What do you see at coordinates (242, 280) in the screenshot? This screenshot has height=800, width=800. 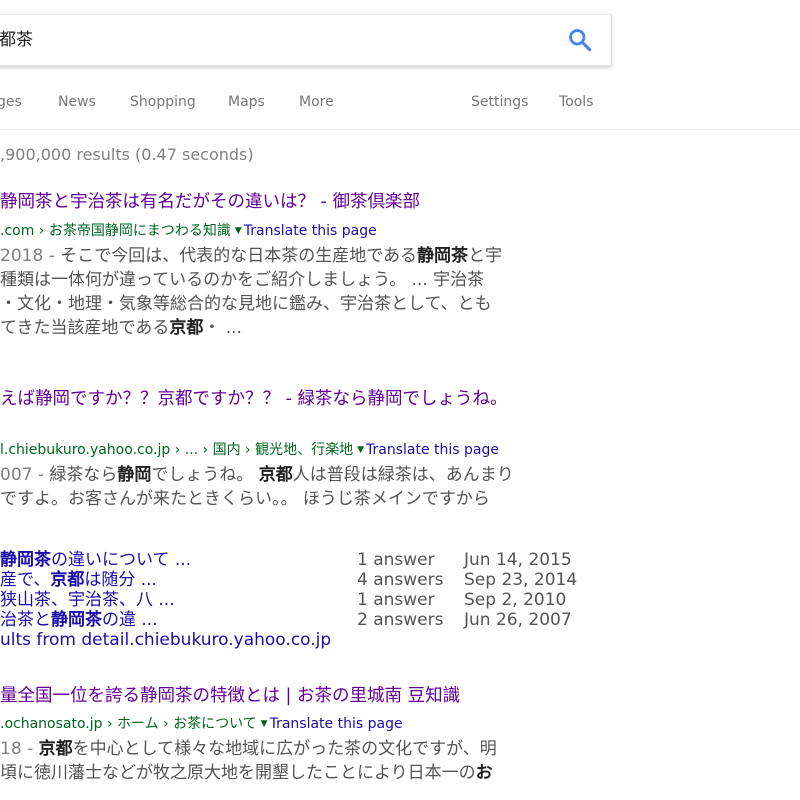 I see `snippet-line: 種類は一体何が違っているのかをご紹介しましょう。 ... 宇治茶` at bounding box center [242, 280].